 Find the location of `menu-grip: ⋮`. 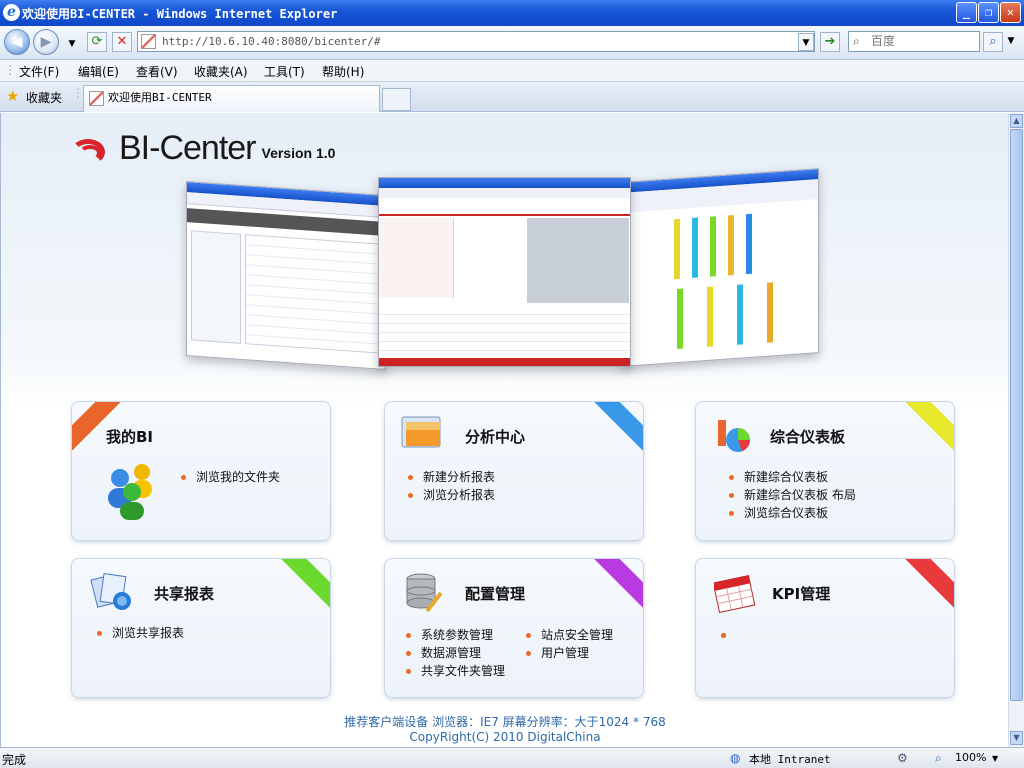

menu-grip: ⋮ is located at coordinates (10, 70).